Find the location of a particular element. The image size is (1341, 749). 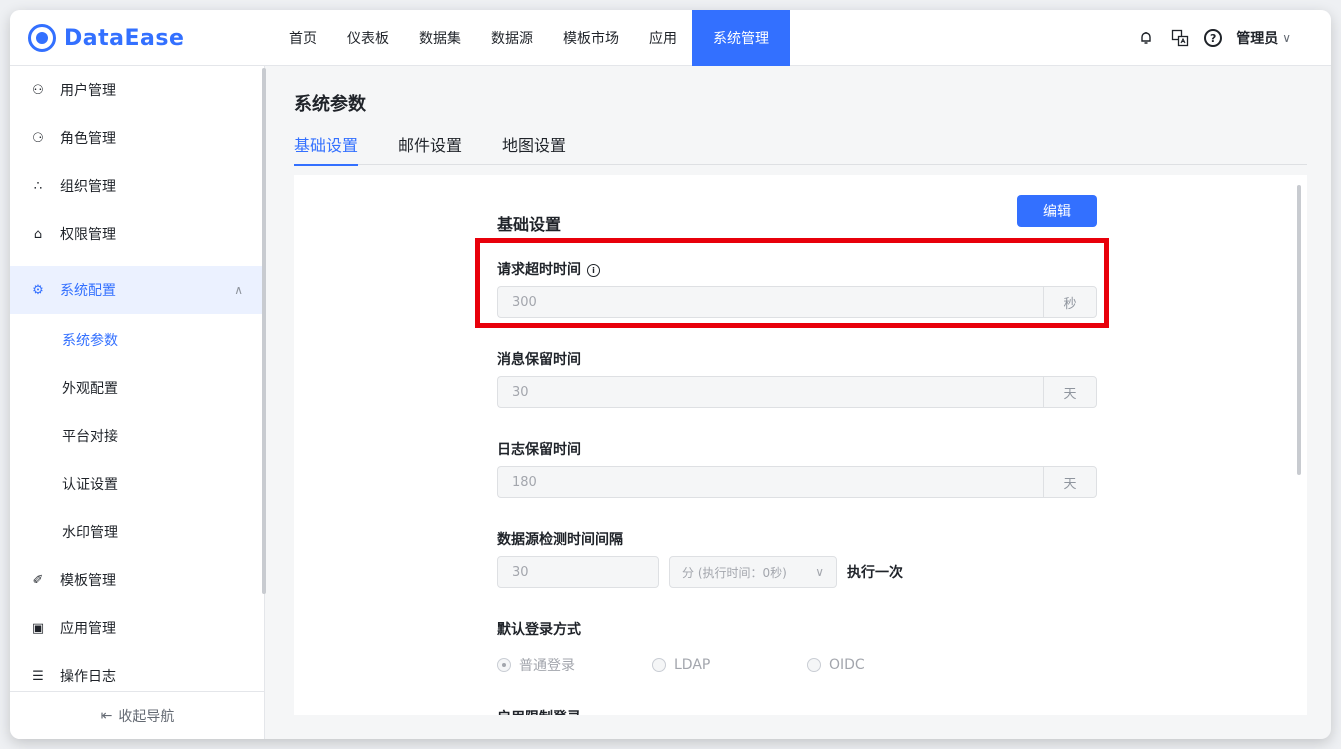

limit-login-label: 启用限制登录 is located at coordinates (539, 711).